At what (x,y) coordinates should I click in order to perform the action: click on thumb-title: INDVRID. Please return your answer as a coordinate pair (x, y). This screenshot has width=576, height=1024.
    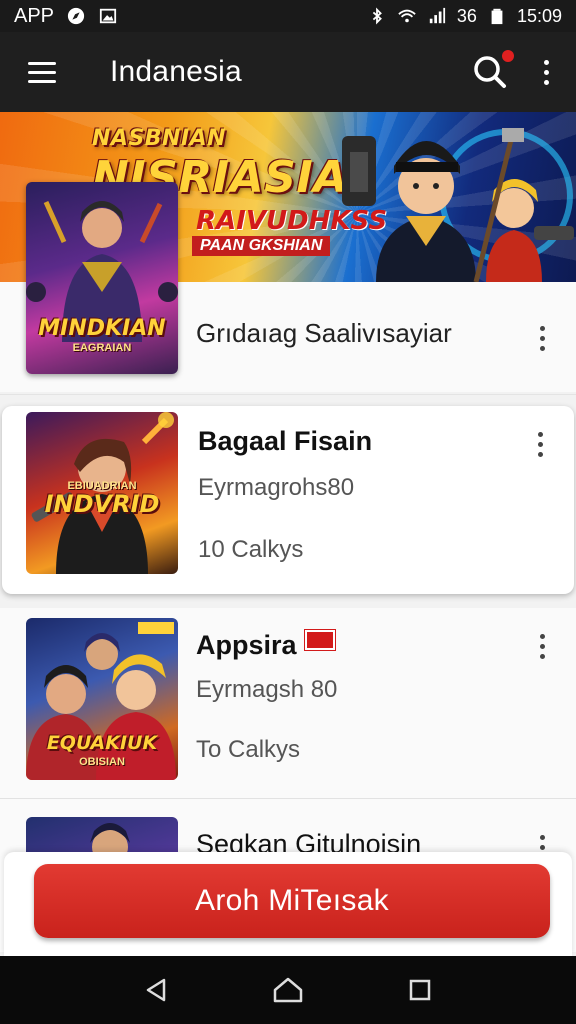
    Looking at the image, I should click on (102, 504).